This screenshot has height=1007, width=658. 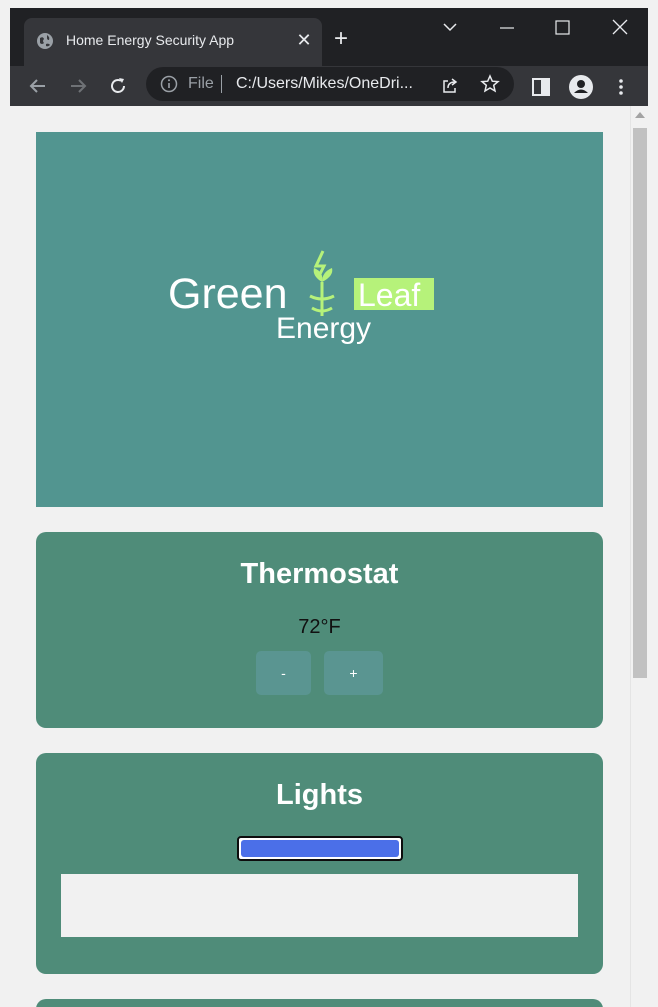 What do you see at coordinates (118, 86) in the screenshot?
I see `reload-icon` at bounding box center [118, 86].